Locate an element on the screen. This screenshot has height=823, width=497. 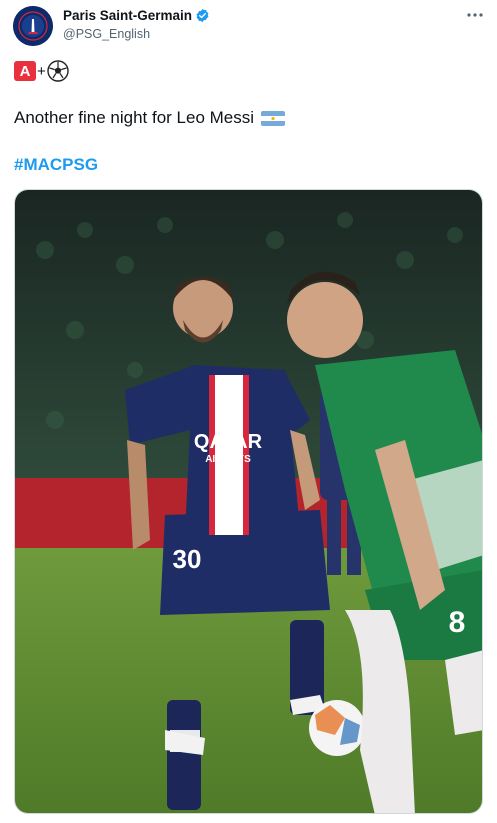
match-ball is located at coordinates (337, 728).